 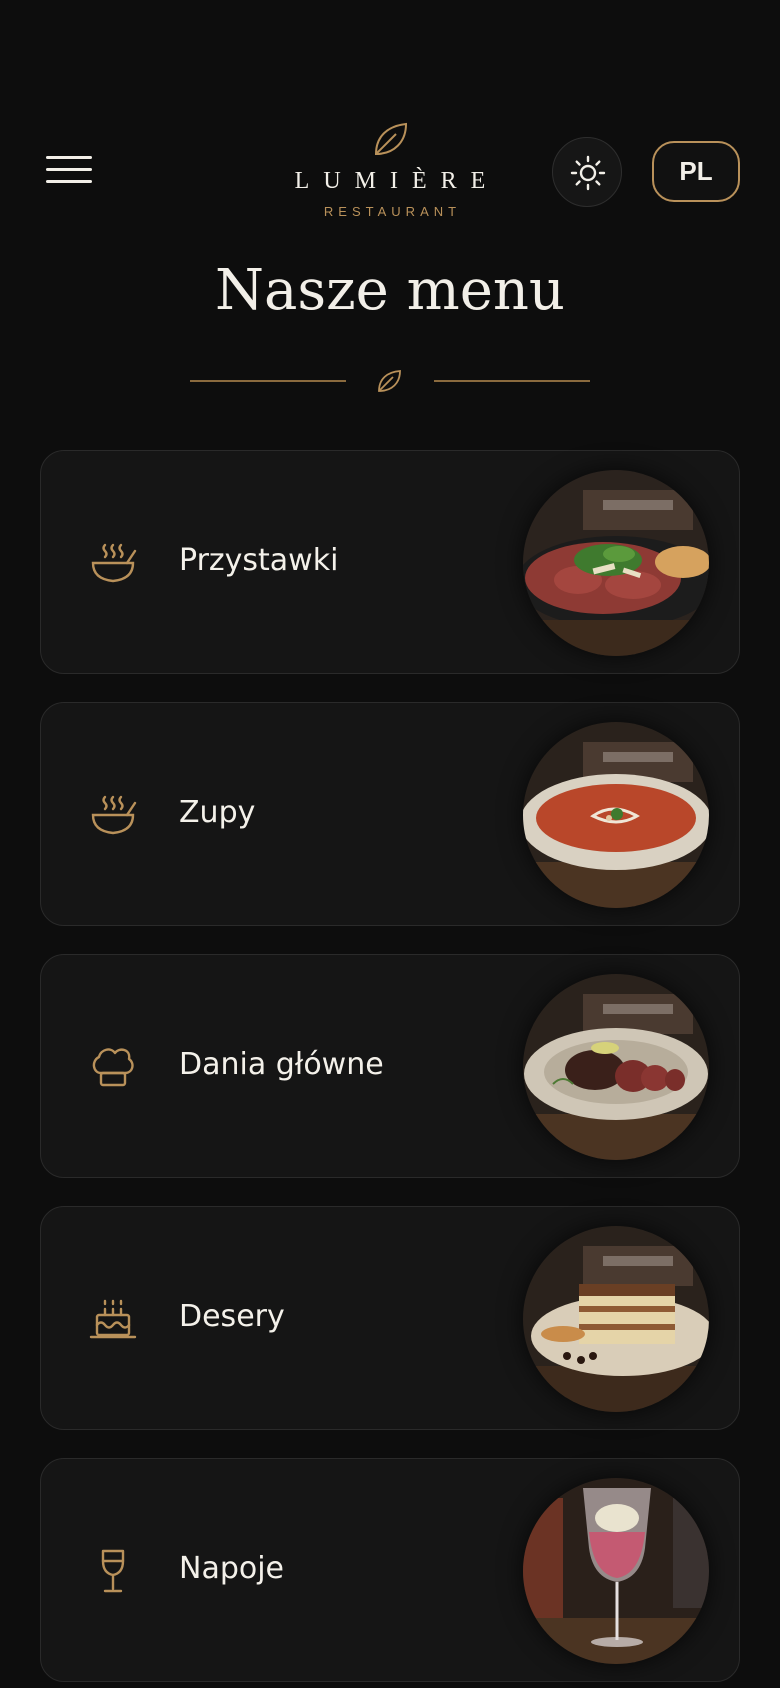 I want to click on sun-icon, so click(x=588, y=173).